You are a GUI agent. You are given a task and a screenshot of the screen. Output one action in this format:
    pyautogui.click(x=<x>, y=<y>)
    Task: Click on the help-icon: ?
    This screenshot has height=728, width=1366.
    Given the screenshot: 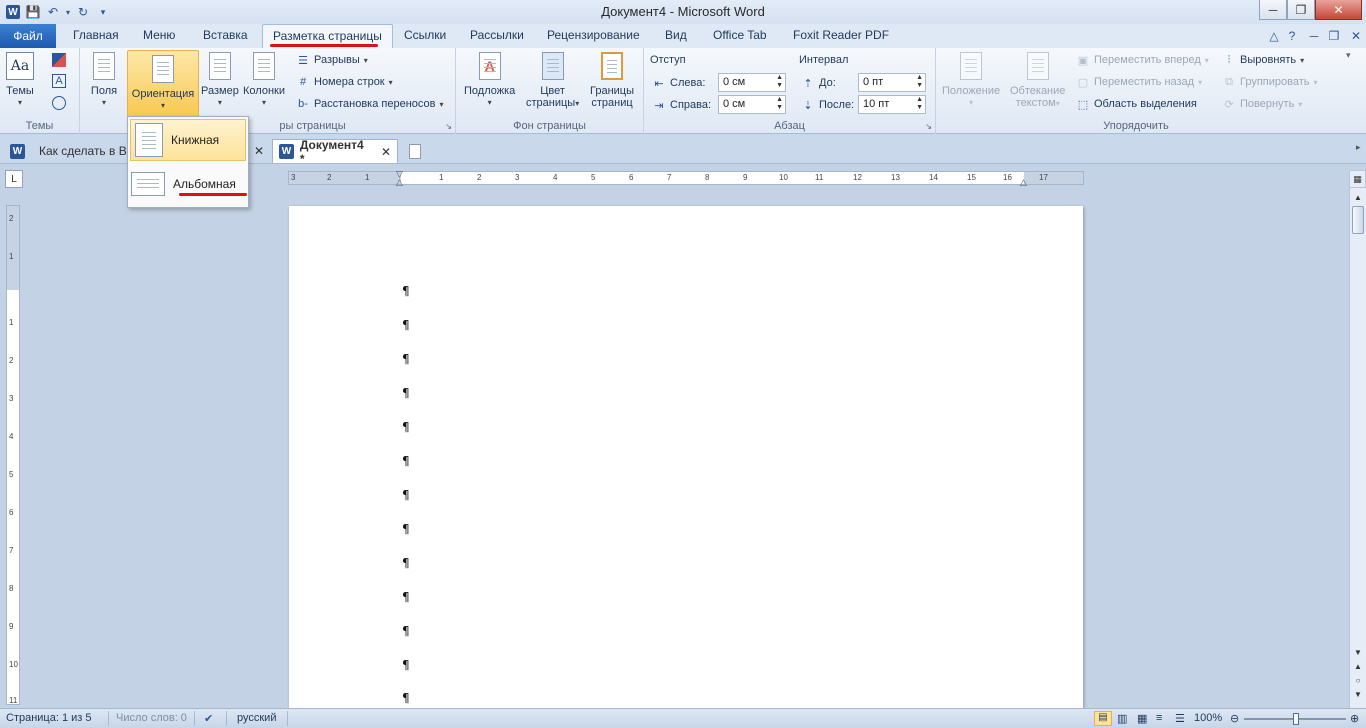 What is the action you would take?
    pyautogui.click(x=1292, y=36)
    